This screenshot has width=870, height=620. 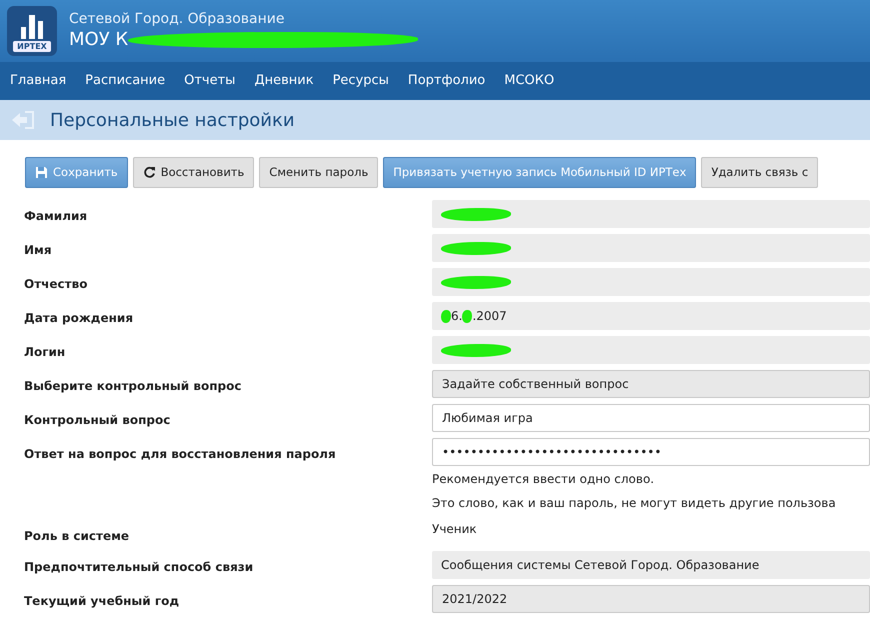 I want to click on page-title: Персональные настройки, so click(x=172, y=120).